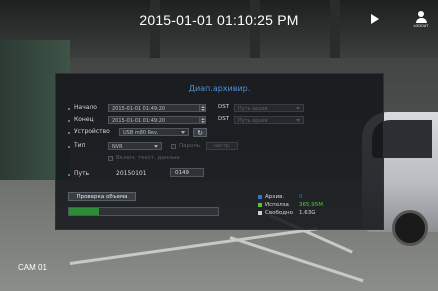 This screenshot has width=438, height=291. Describe the element at coordinates (202, 120) in the screenshot. I see `end-spinner` at that location.